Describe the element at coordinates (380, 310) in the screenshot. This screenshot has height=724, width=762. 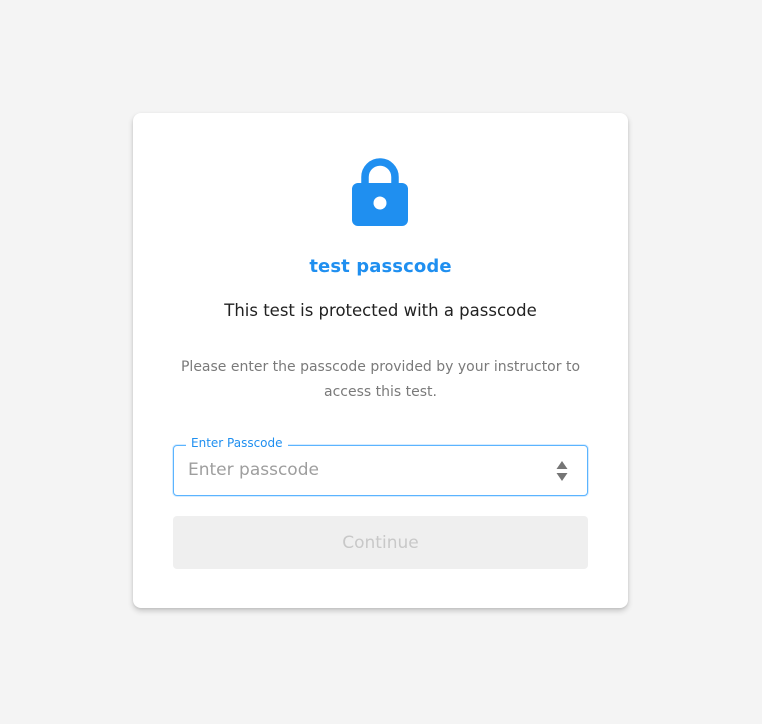
I see `dialog-subtitle: This test is protected with a passcode` at that location.